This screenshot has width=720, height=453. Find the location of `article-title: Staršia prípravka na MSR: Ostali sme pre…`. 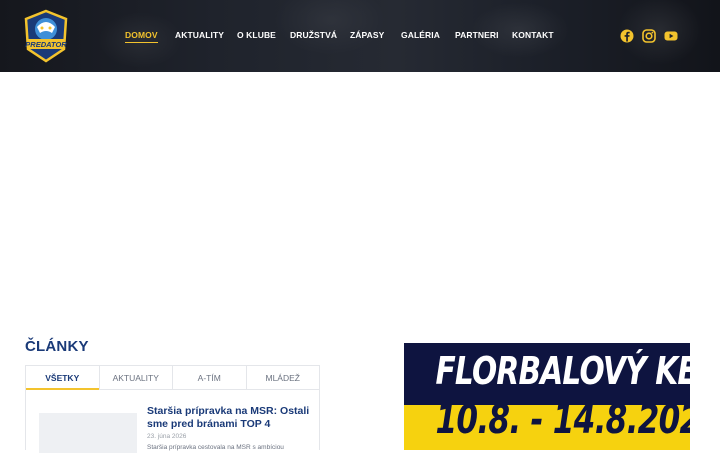

article-title: Staršia prípravka na MSR: Ostali sme pre… is located at coordinates (229, 417).